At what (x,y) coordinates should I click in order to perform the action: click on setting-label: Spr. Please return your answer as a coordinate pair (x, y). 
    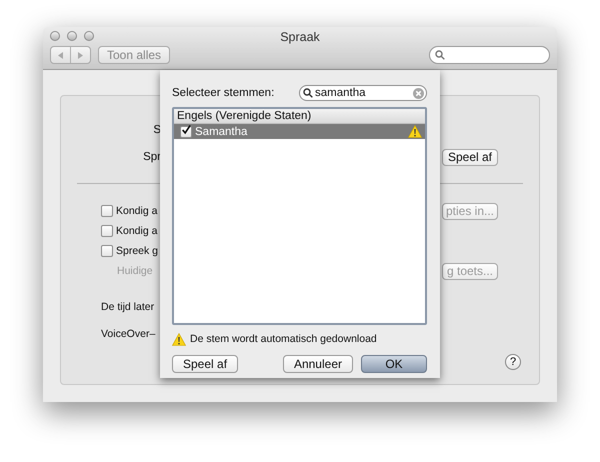
    Looking at the image, I should click on (151, 157).